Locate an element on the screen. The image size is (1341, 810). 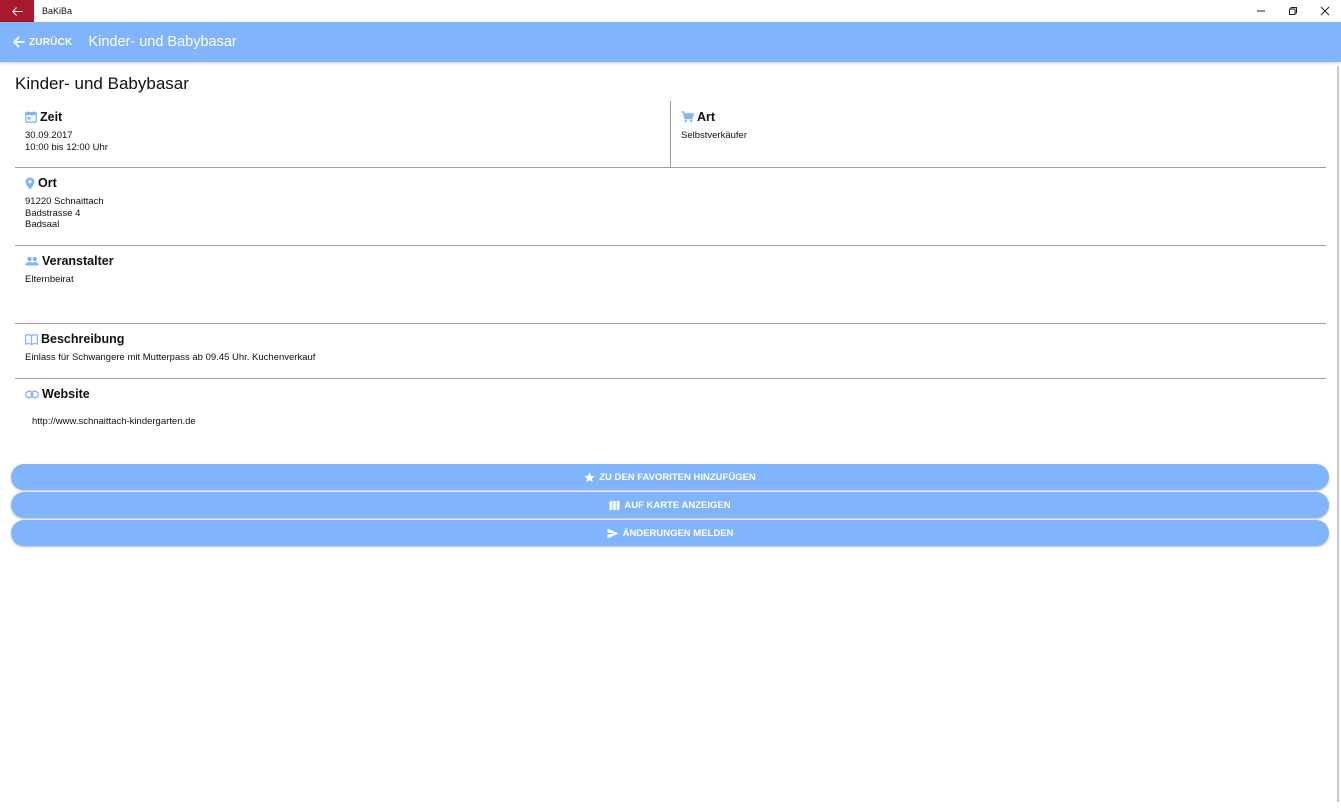
art-value: Selbstverkäufer is located at coordinates (714, 135).